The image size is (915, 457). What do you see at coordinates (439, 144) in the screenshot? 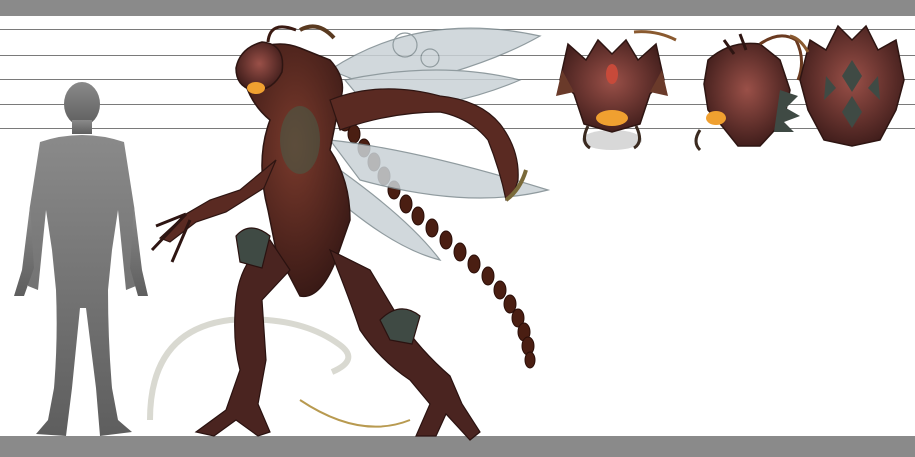
I see `creature-wings` at bounding box center [439, 144].